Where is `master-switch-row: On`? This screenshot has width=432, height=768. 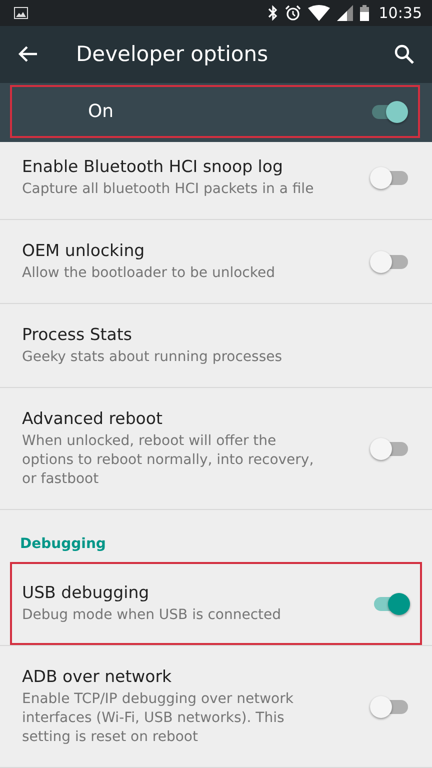 master-switch-row: On is located at coordinates (215, 111).